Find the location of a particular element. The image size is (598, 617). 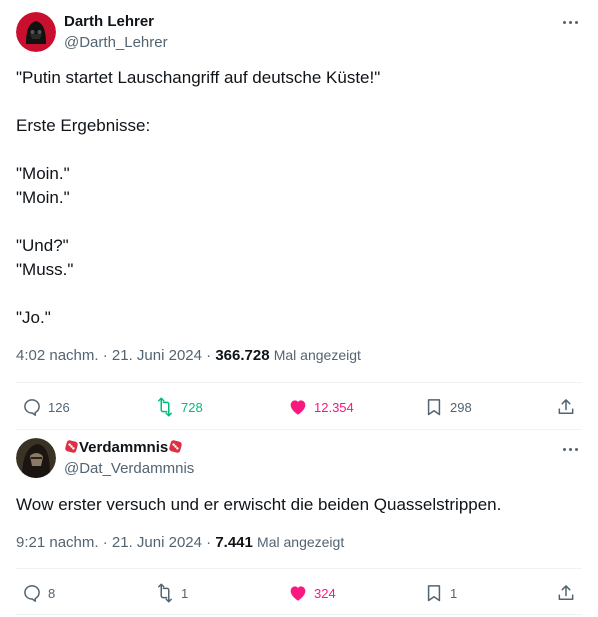

bookmark-count: 298 is located at coordinates (461, 407).